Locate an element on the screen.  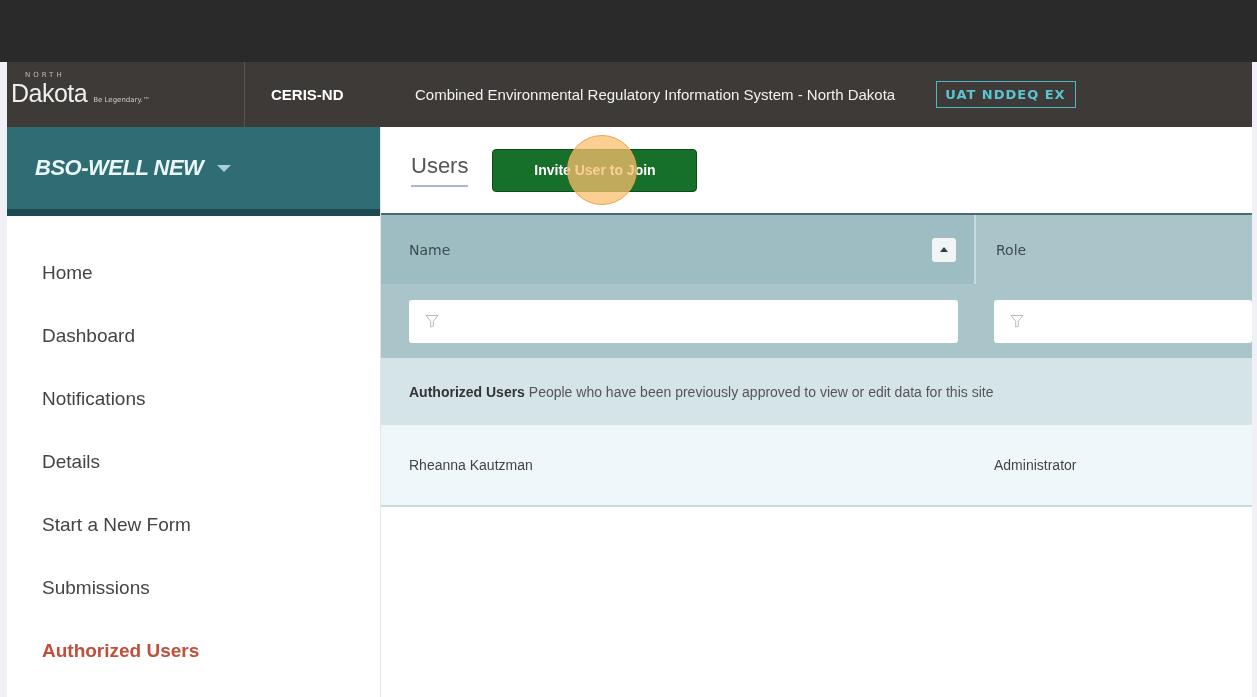
app-title: Combined Environmental Regulatory Information System - North Dakota is located at coordinates (655, 94).